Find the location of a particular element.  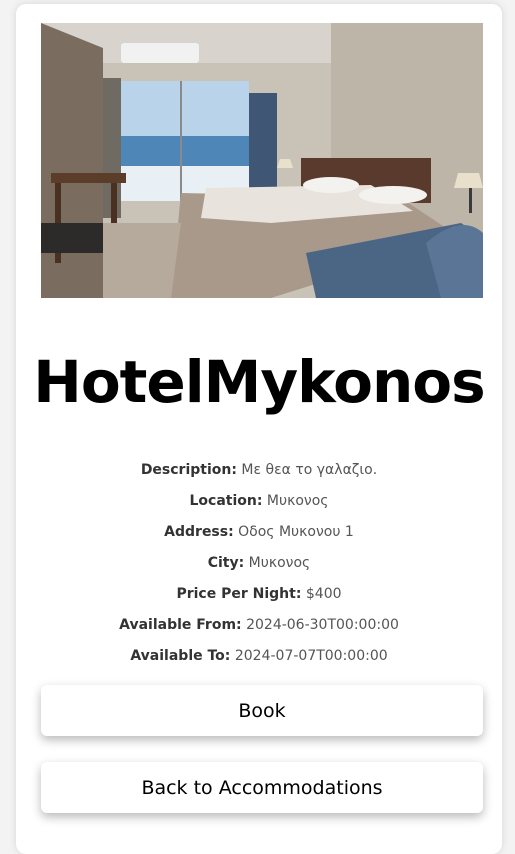

detail-value: 2024-06-30T00:00:00 is located at coordinates (322, 625).